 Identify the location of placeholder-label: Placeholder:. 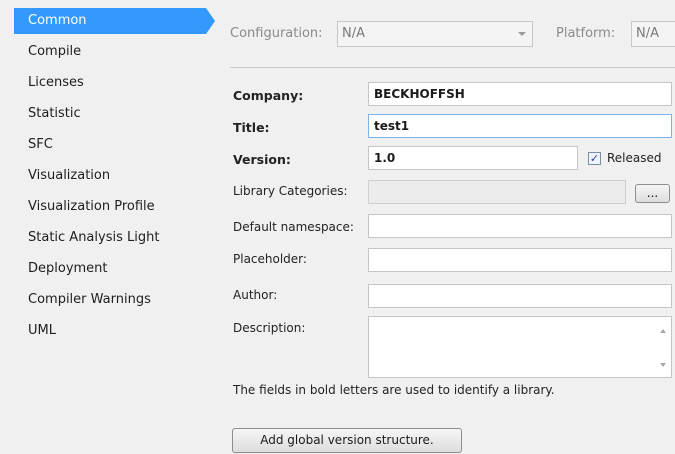
(270, 259).